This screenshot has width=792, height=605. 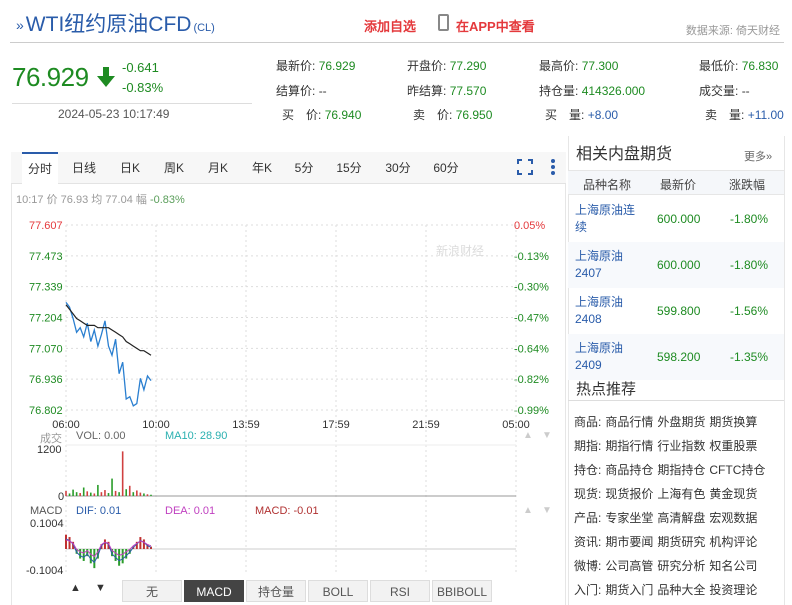 I want to click on indicator-tab-4: RSI, so click(x=400, y=591).